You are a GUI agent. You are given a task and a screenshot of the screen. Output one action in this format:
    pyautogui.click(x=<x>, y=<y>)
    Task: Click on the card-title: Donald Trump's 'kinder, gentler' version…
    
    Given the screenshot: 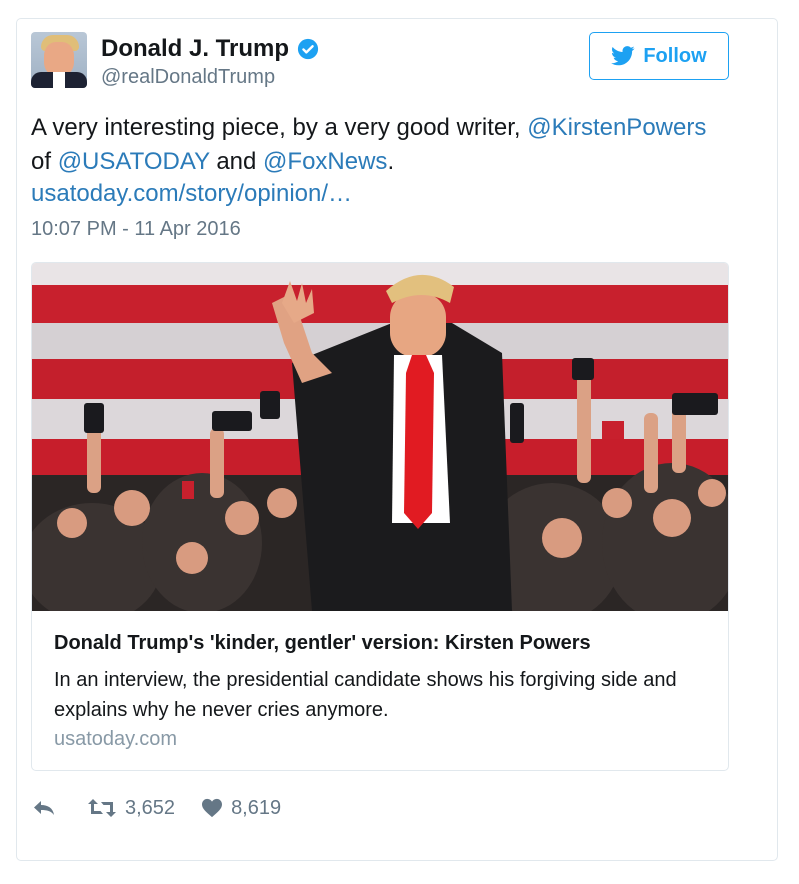 What is the action you would take?
    pyautogui.click(x=322, y=643)
    